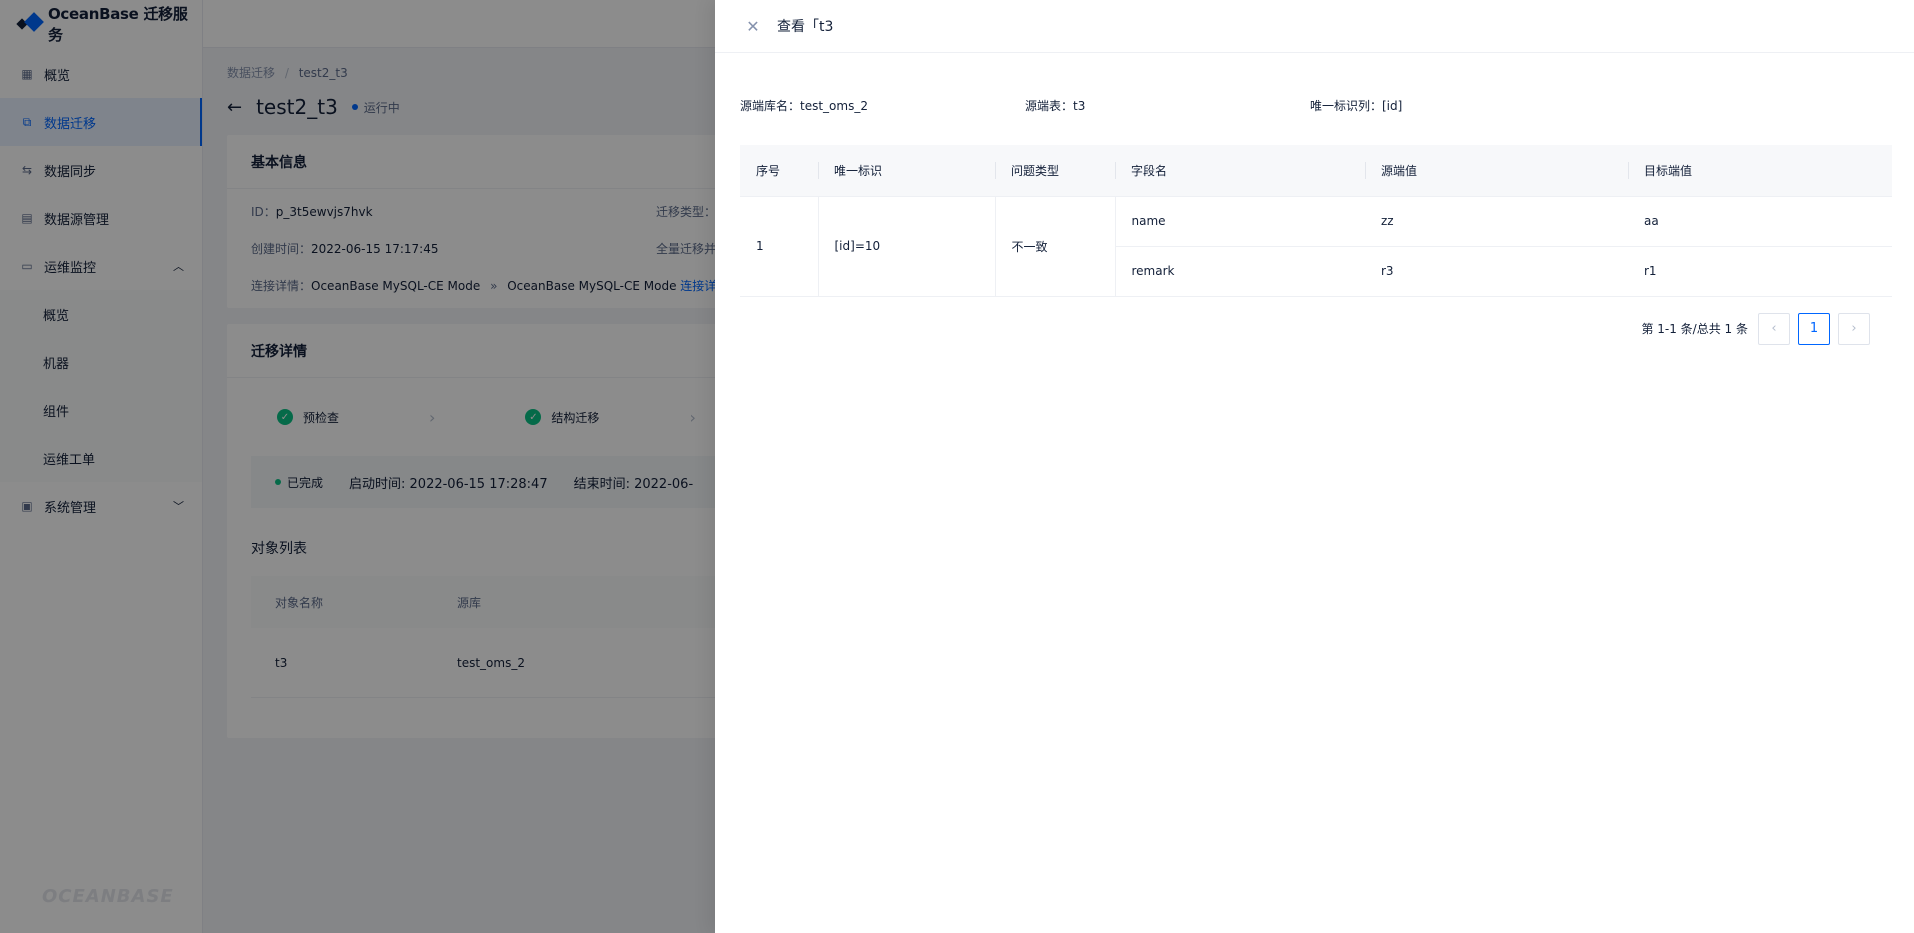 This screenshot has height=933, width=1914. What do you see at coordinates (1694, 329) in the screenshot?
I see `pagination-summary: 第 1-1 条/总共 1 条` at bounding box center [1694, 329].